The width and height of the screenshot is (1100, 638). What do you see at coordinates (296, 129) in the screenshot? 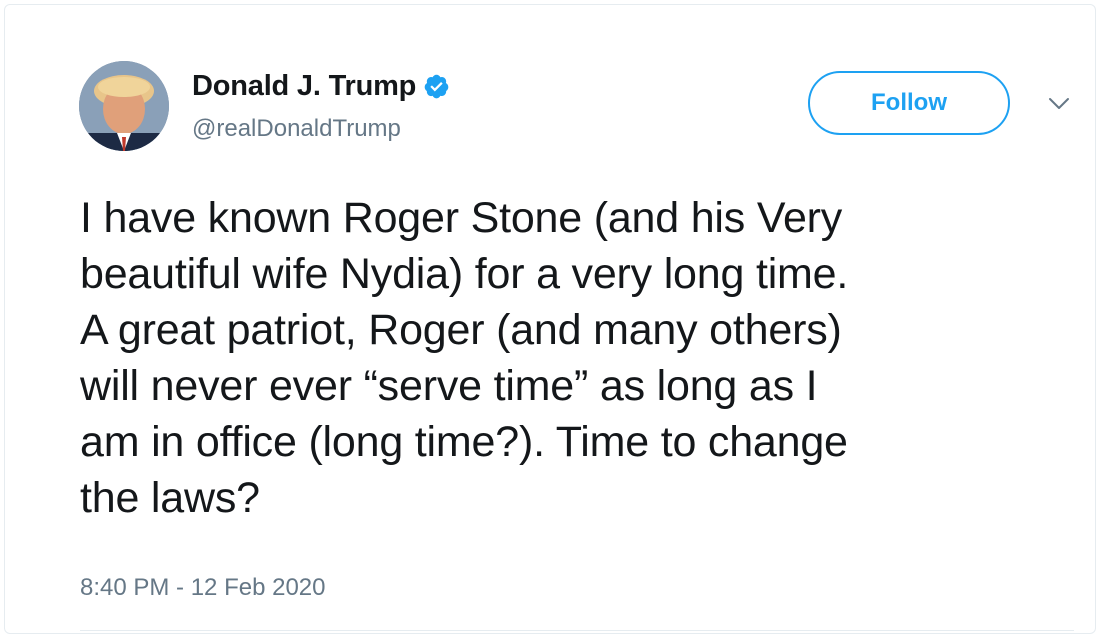
I see `author-handle: @realDonaldTrump` at bounding box center [296, 129].